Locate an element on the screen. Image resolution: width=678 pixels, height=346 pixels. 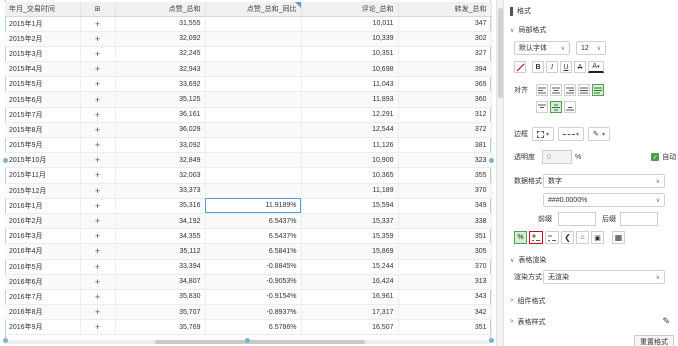
row-date-cell: 2015年3月 is located at coordinates (43, 54).